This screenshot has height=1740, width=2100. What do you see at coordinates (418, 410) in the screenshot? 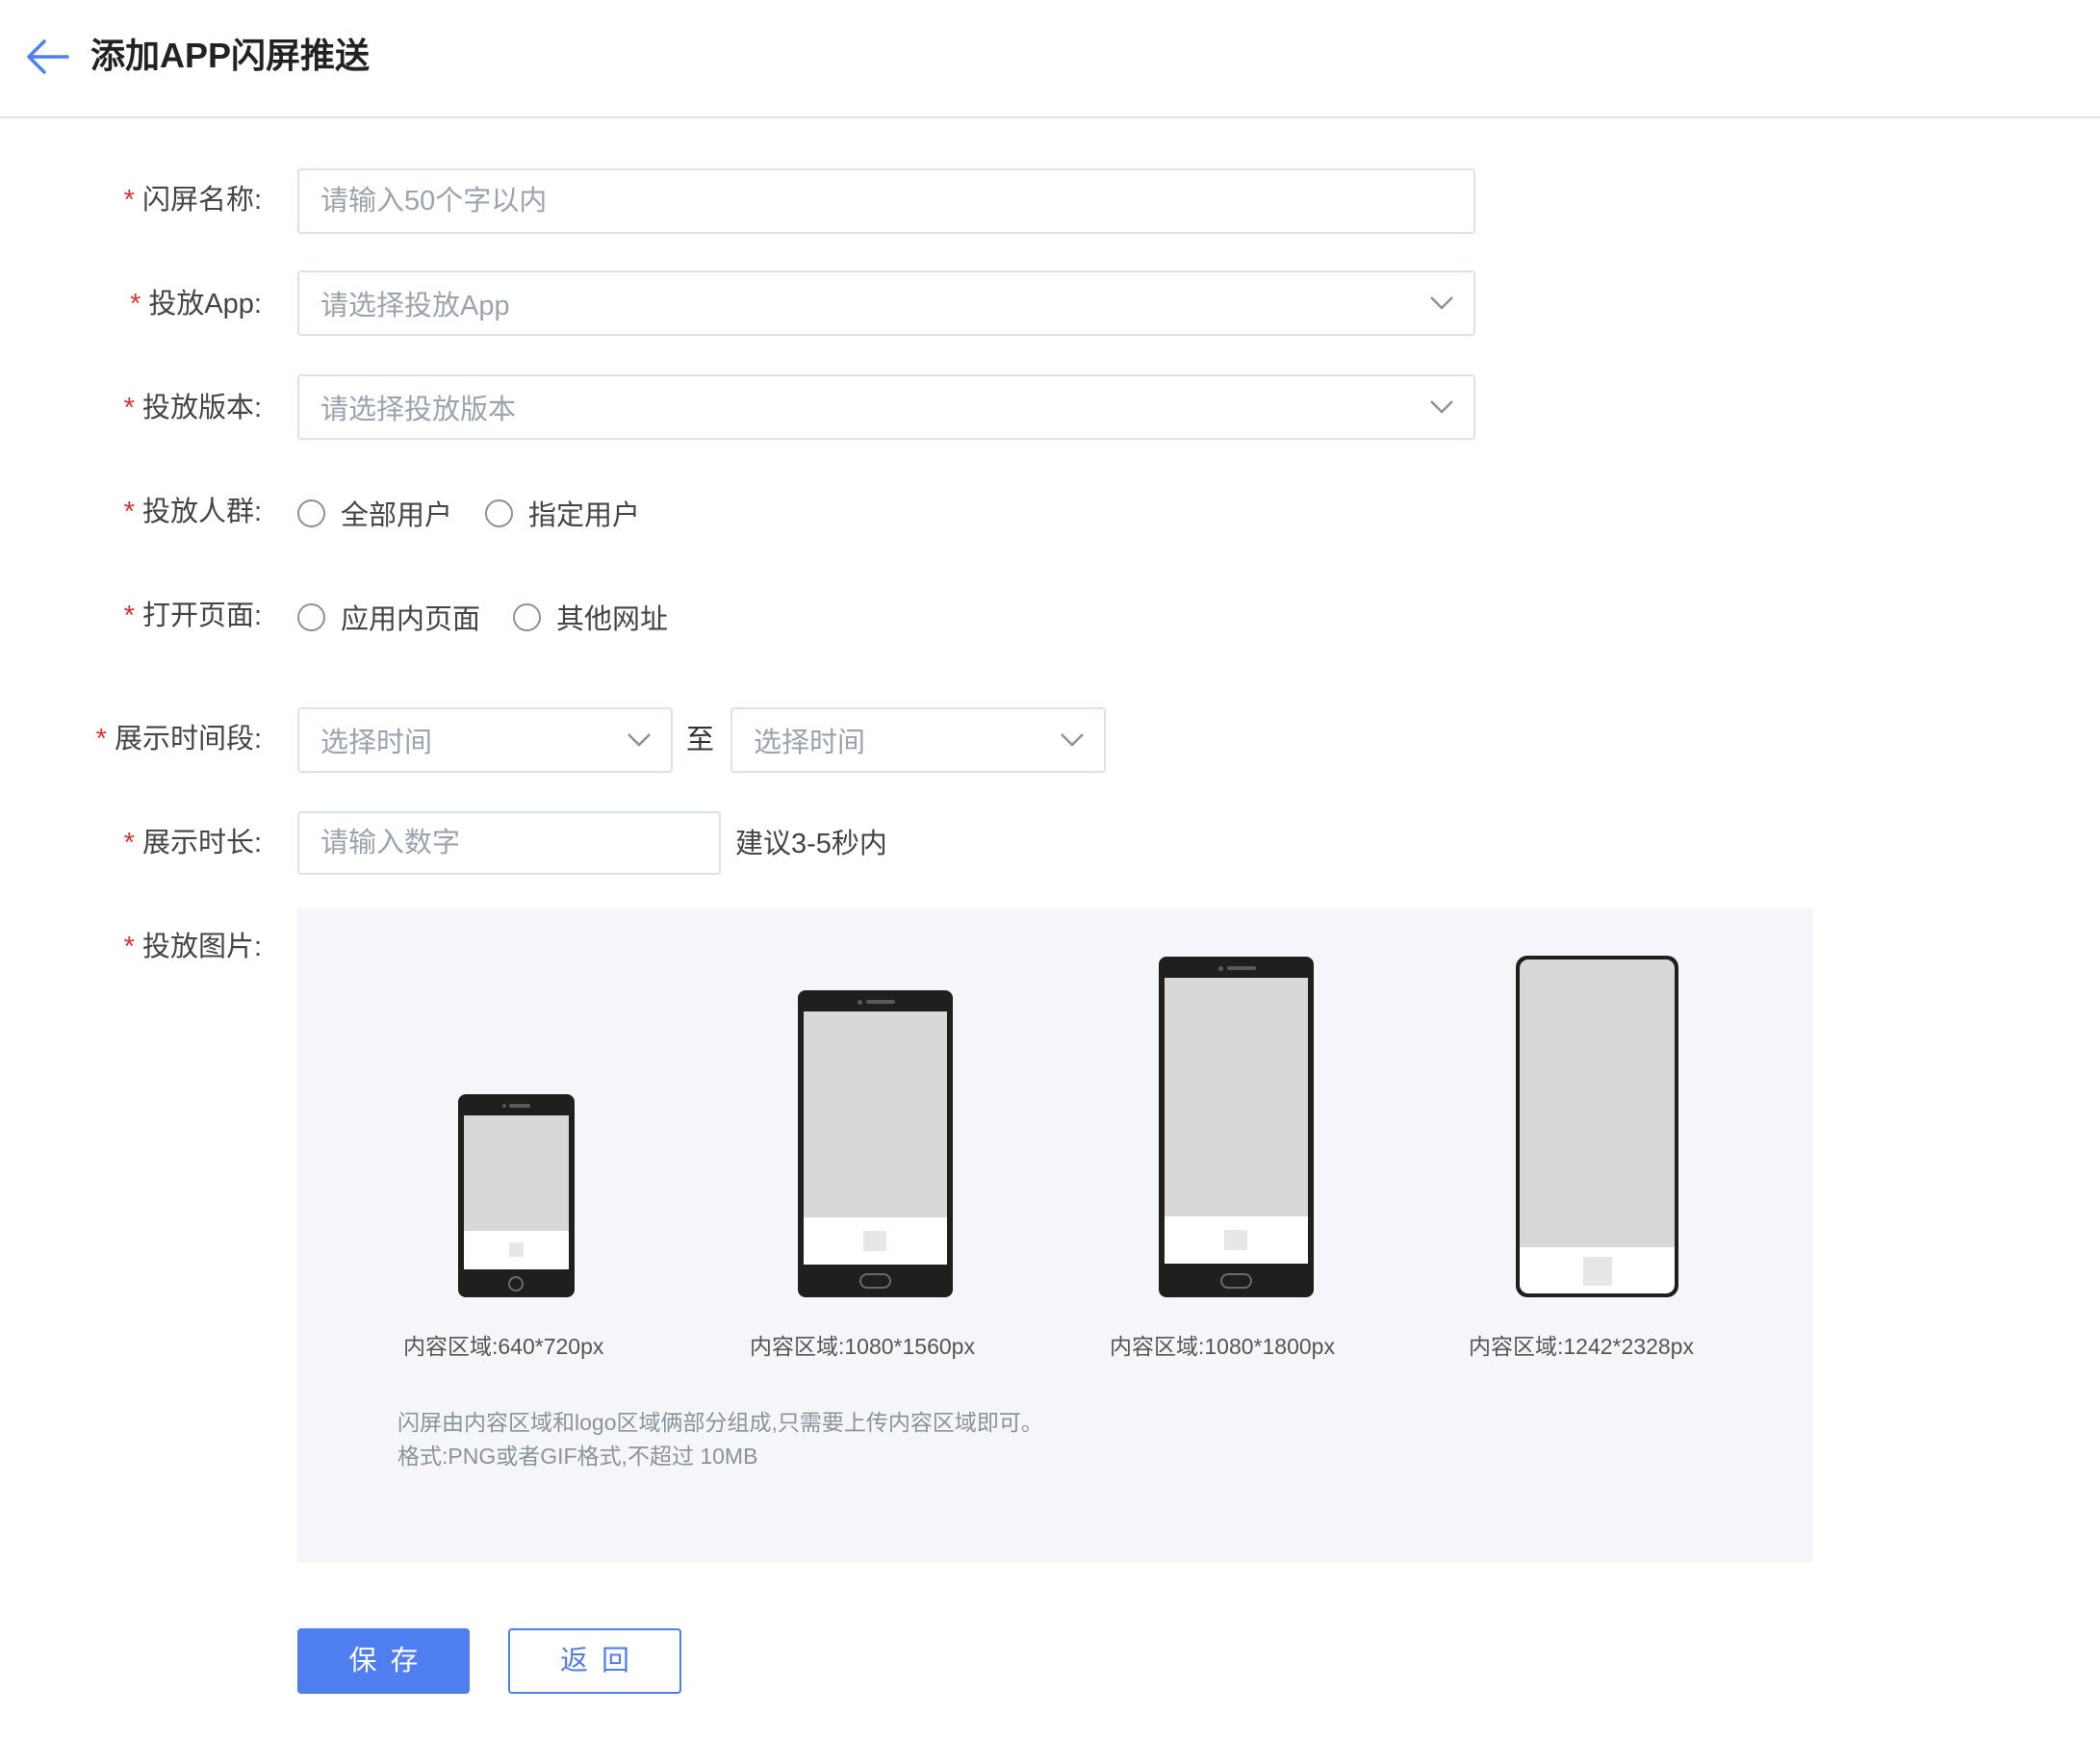
I see `version-select-placeholder: 请选择投放版本` at bounding box center [418, 410].